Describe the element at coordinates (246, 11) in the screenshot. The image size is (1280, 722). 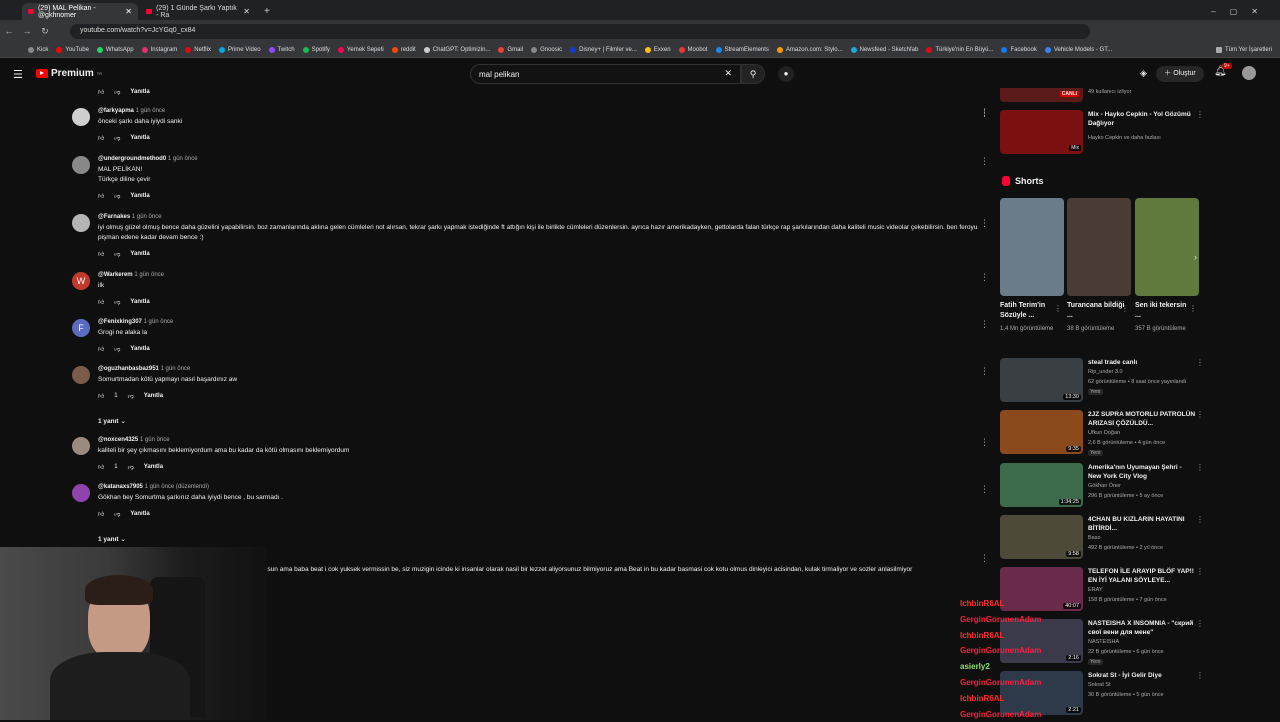
I see `close-tab-icon: ✕` at that location.